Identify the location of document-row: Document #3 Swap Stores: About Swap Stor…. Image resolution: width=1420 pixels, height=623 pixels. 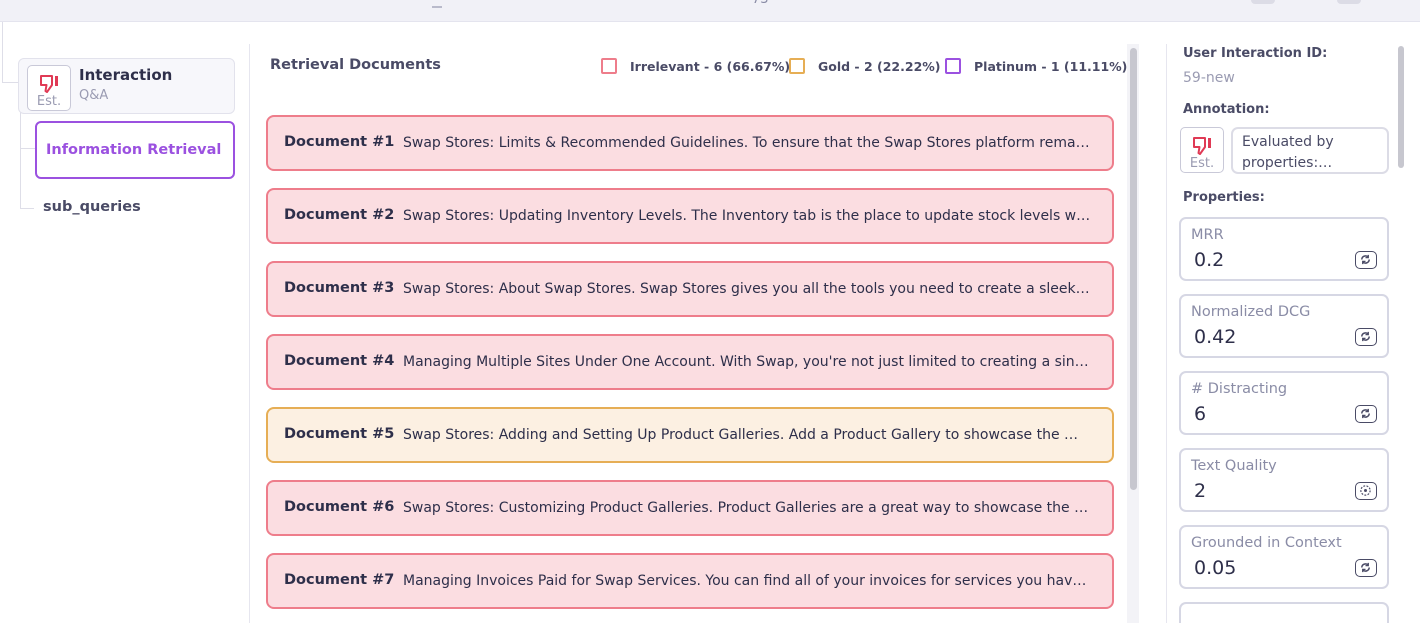
(690, 289).